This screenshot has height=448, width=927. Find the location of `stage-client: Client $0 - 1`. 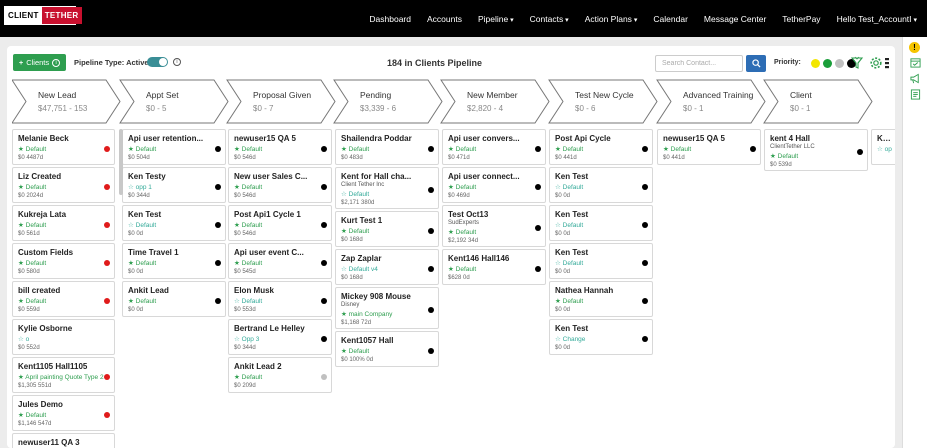

stage-client: Client $0 - 1 is located at coordinates (801, 101).